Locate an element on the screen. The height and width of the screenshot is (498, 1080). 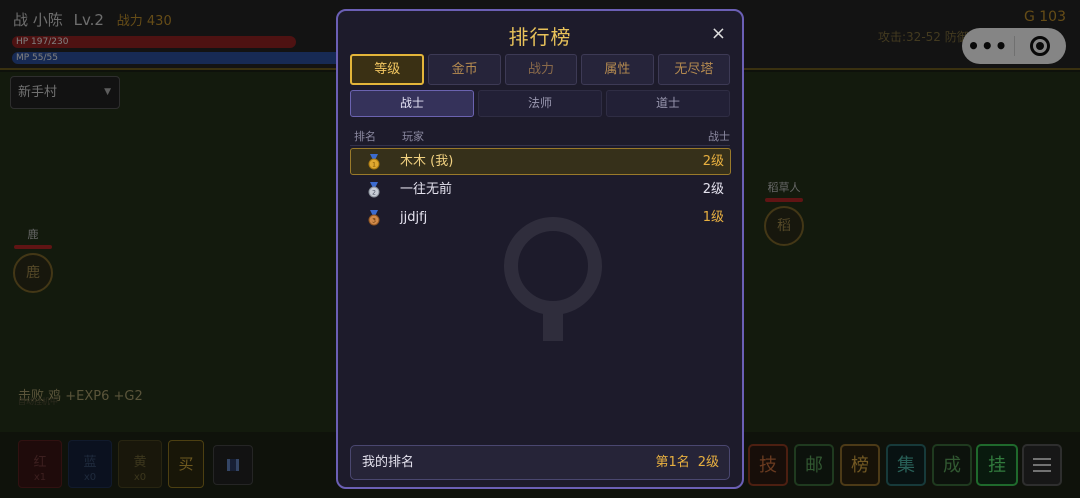
list-item: 1 木木 (我) 2级 is located at coordinates (540, 161).